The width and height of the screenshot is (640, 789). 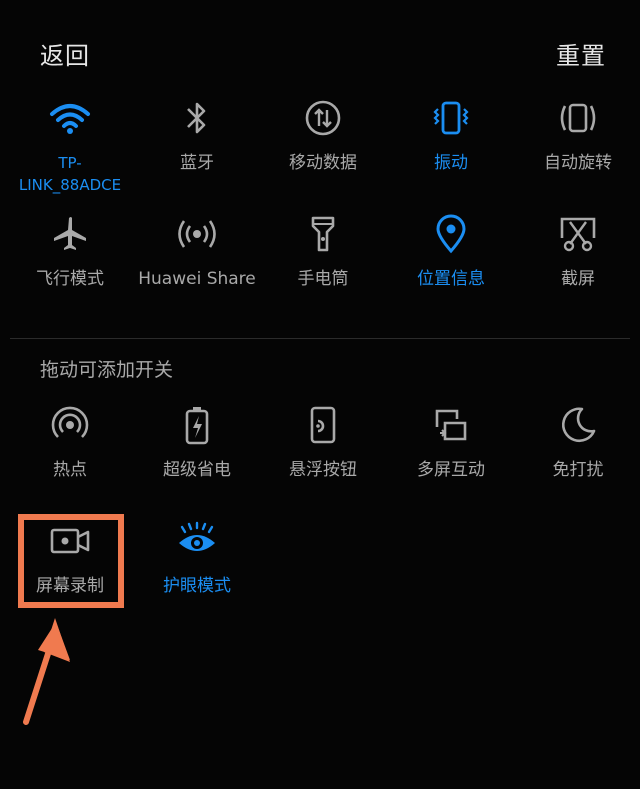 I want to click on floating-button-icon, so click(x=323, y=425).